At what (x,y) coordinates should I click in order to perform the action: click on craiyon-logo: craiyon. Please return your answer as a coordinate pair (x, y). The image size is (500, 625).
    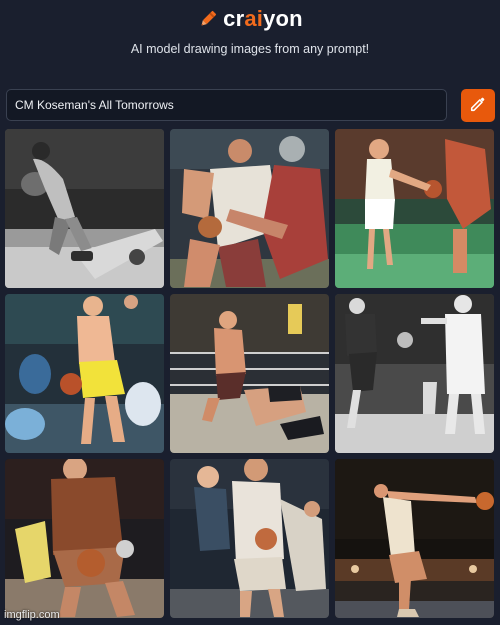
    Looking at the image, I should click on (250, 19).